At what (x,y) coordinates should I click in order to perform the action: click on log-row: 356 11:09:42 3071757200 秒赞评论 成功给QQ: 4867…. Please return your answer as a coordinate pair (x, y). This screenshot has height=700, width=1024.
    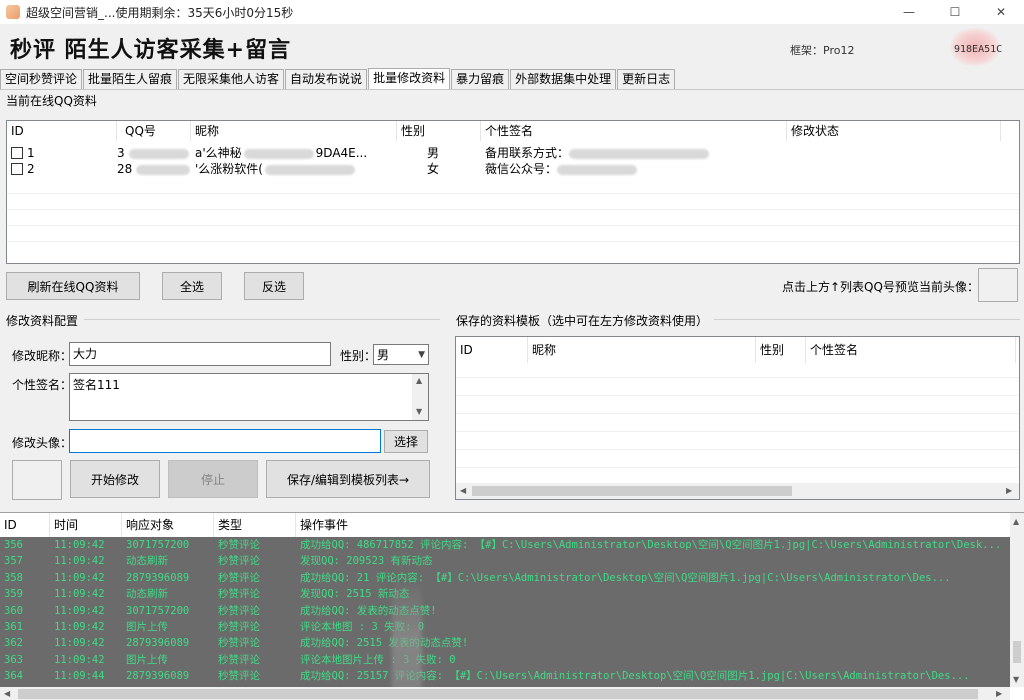
    Looking at the image, I should click on (505, 545).